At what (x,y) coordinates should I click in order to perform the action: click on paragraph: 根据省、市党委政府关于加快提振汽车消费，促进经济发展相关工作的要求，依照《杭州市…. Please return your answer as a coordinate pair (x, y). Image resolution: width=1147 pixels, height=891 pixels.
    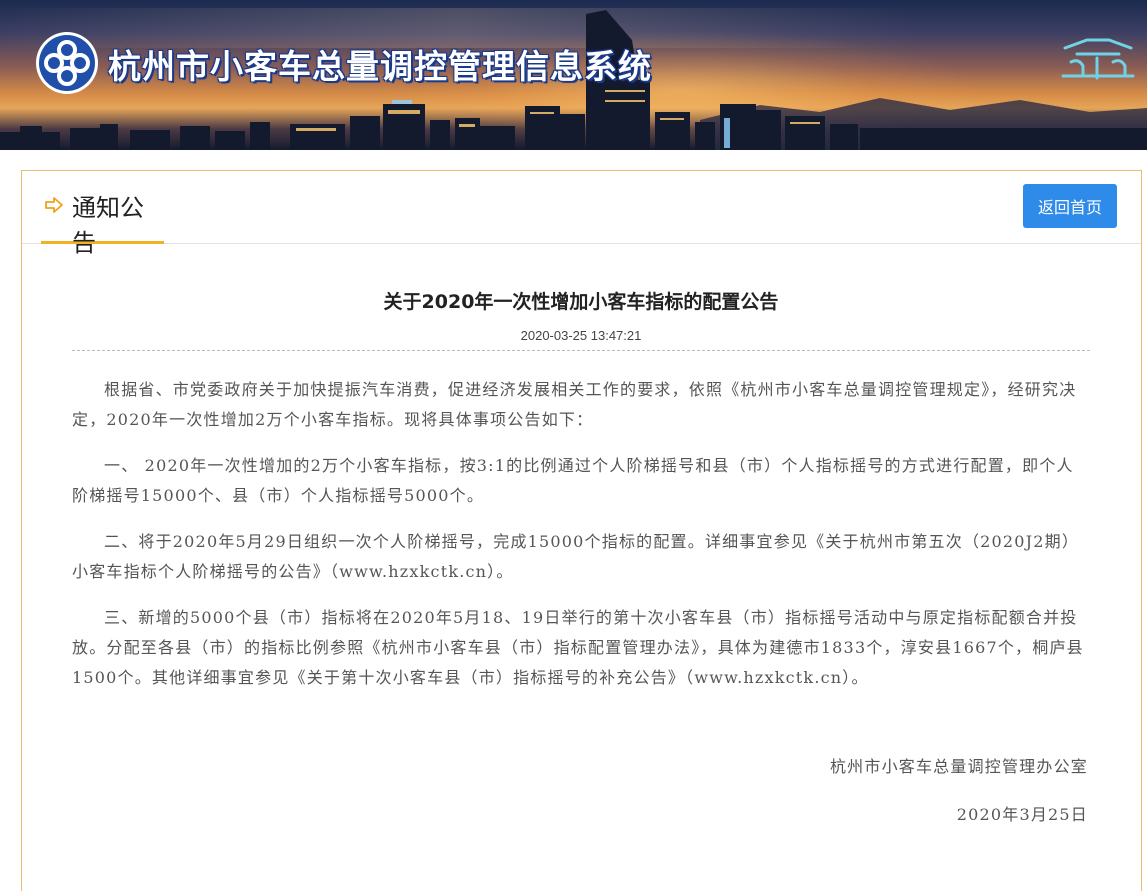
    Looking at the image, I should click on (574, 404).